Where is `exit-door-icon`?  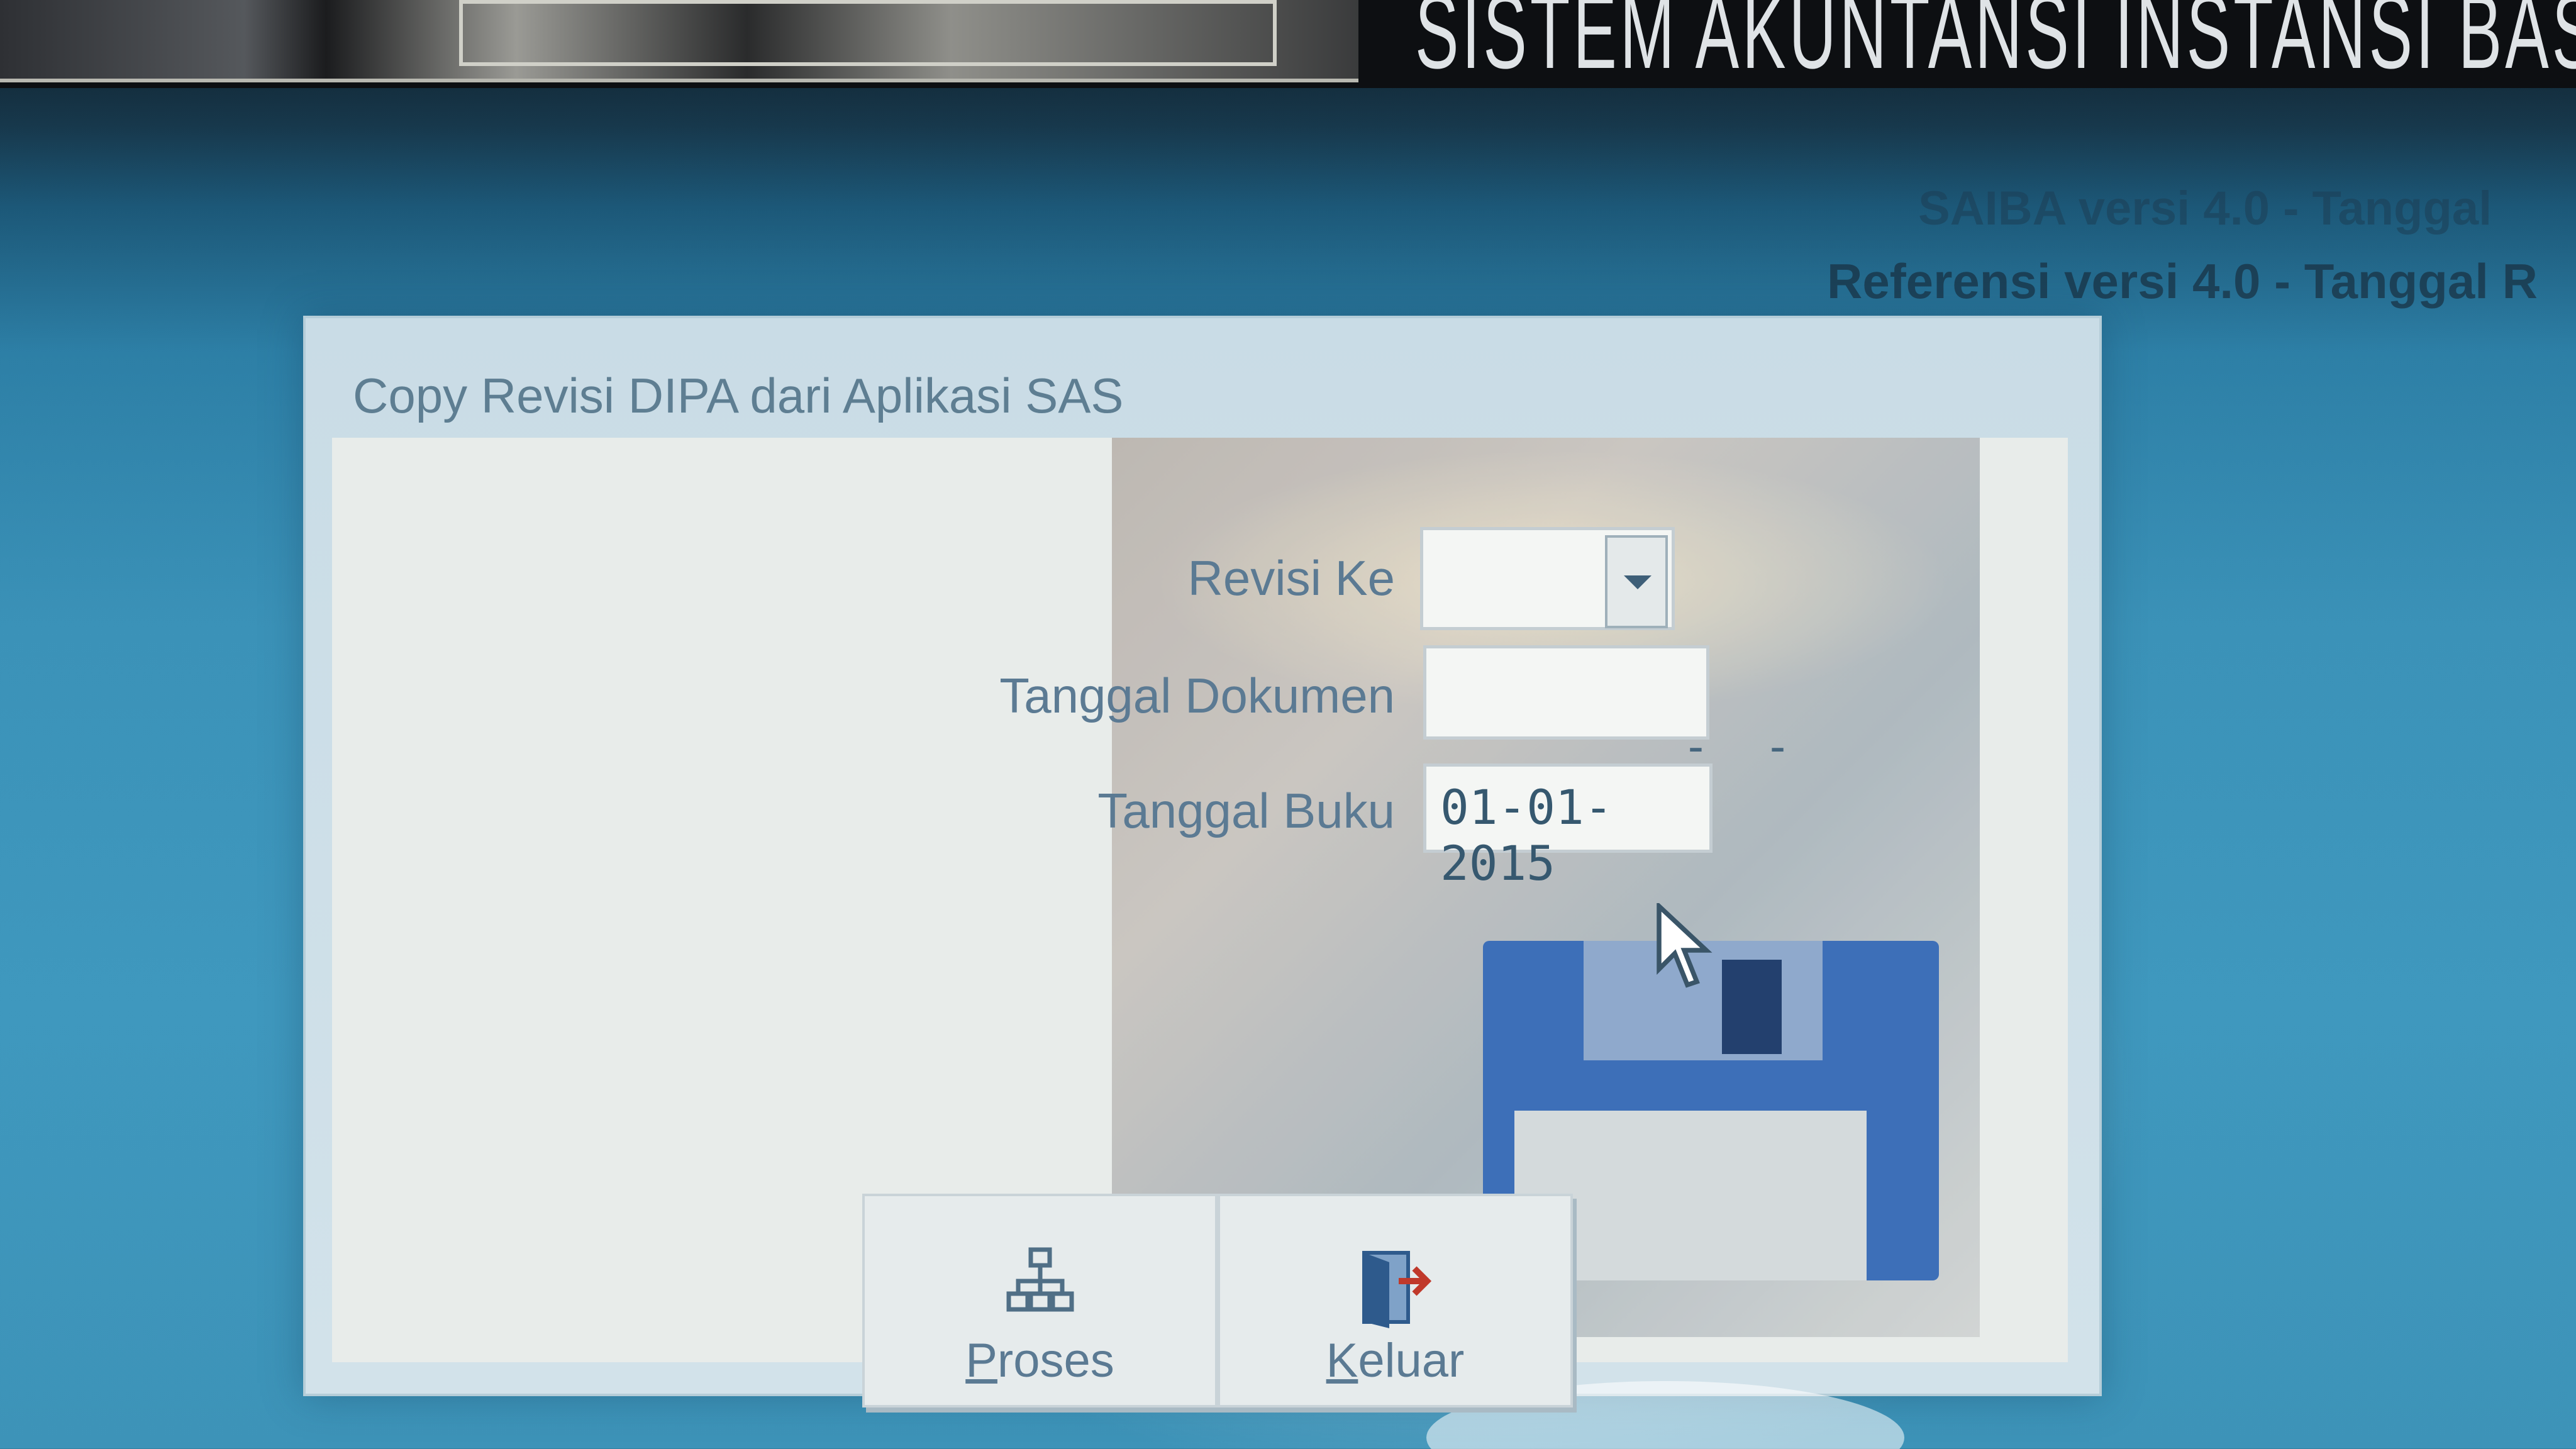
exit-door-icon is located at coordinates (1396, 1289).